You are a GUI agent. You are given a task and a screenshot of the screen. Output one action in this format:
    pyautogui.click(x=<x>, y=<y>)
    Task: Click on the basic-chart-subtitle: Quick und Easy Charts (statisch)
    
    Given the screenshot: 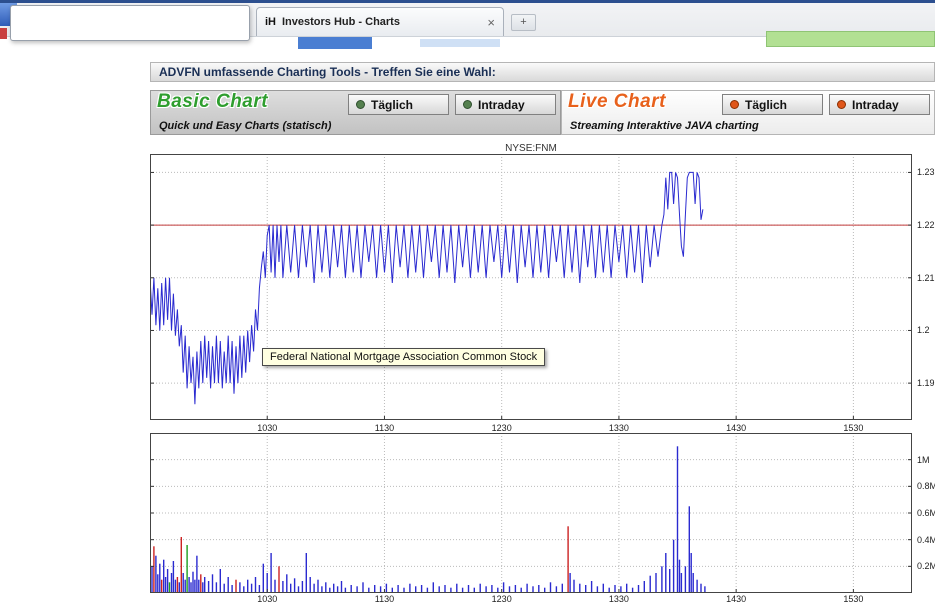 What is the action you would take?
    pyautogui.click(x=245, y=126)
    